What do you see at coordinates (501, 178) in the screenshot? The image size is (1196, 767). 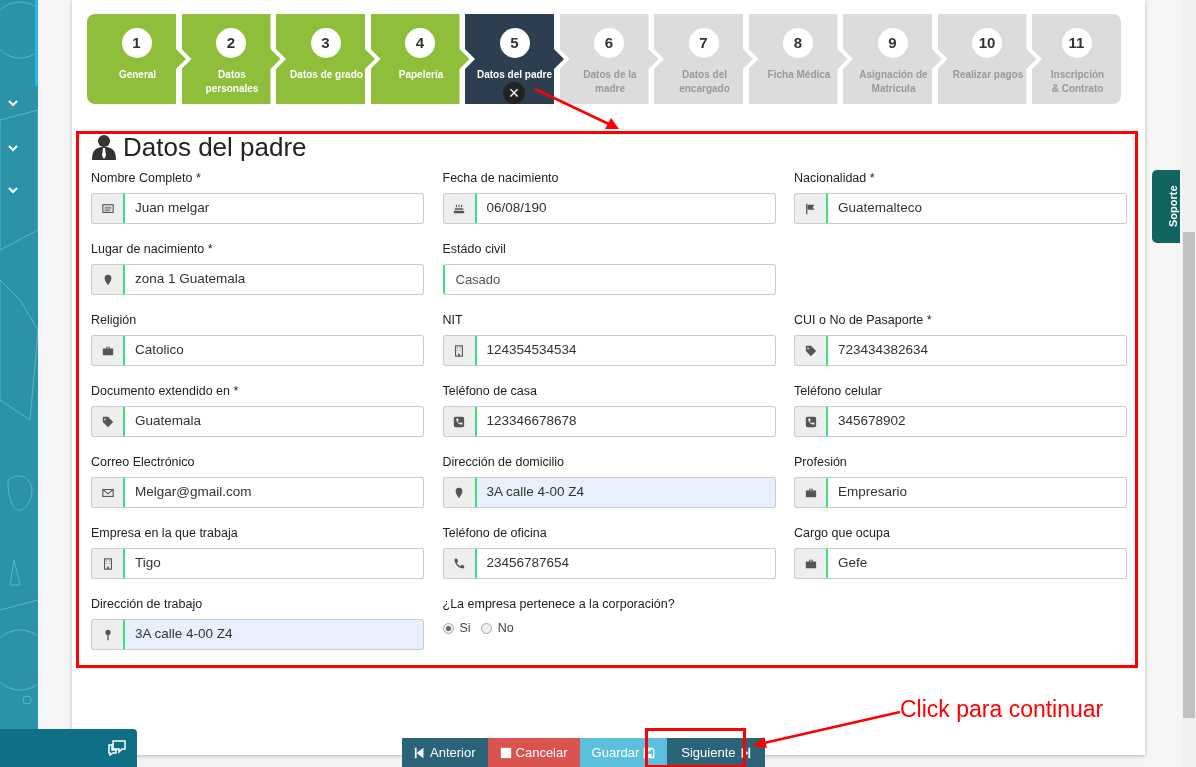 I see `field-label: Fecha de nacimiento` at bounding box center [501, 178].